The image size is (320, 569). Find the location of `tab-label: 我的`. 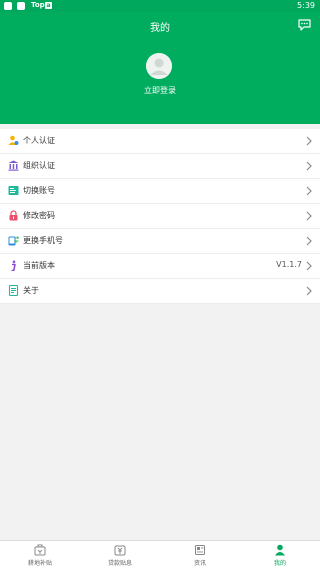

tab-label: 我的 is located at coordinates (279, 563).